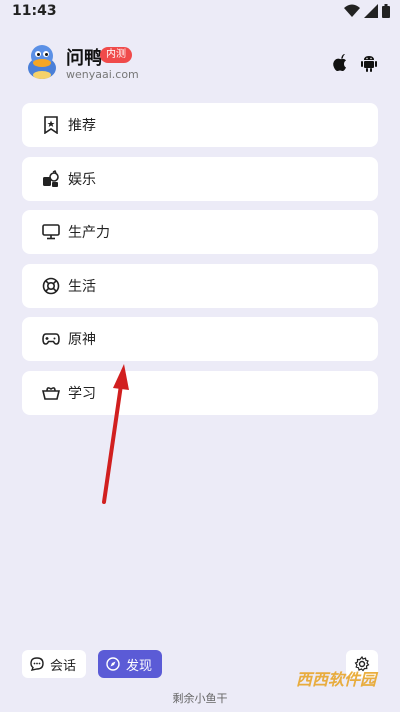 This screenshot has height=712, width=400. I want to click on menu-item-productivity: 生产力, so click(200, 232).